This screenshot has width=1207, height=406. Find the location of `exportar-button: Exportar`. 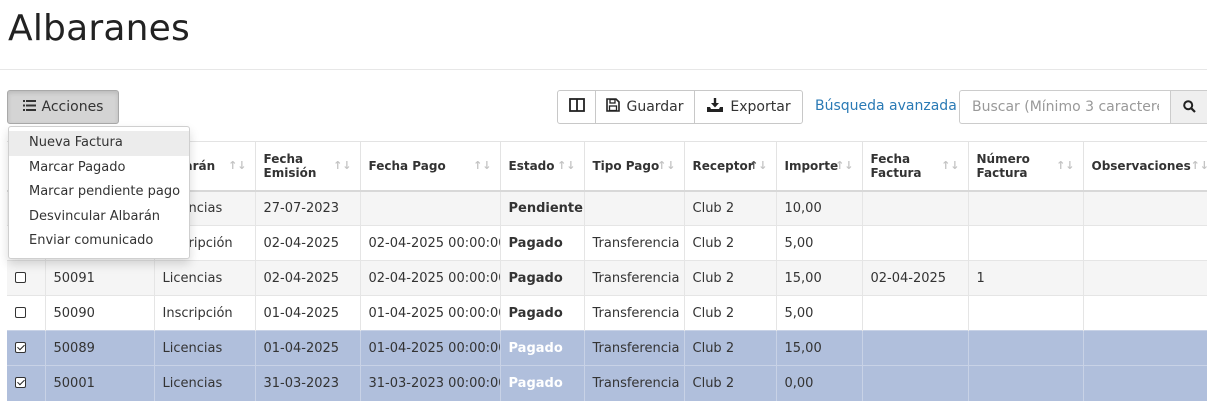

exportar-button: Exportar is located at coordinates (748, 107).